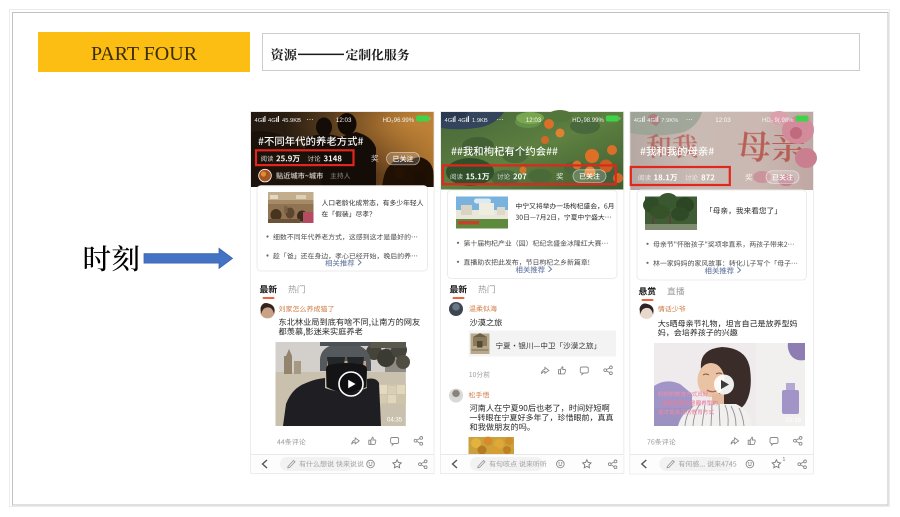 Image resolution: width=900 pixels, height=517 pixels. What do you see at coordinates (480, 121) in the screenshot?
I see `svg-text: 1.9KB` at bounding box center [480, 121].